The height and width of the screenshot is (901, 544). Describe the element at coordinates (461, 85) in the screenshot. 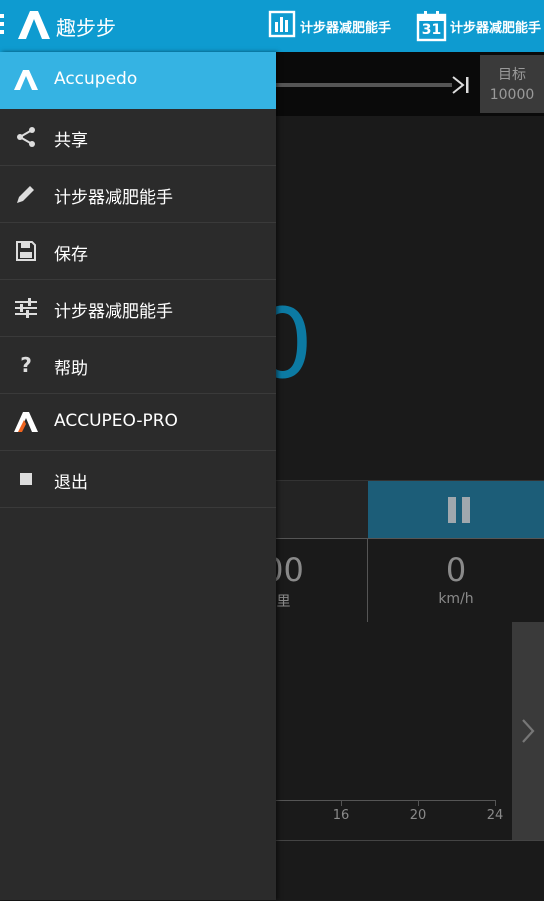

I see `skip-end-icon` at that location.